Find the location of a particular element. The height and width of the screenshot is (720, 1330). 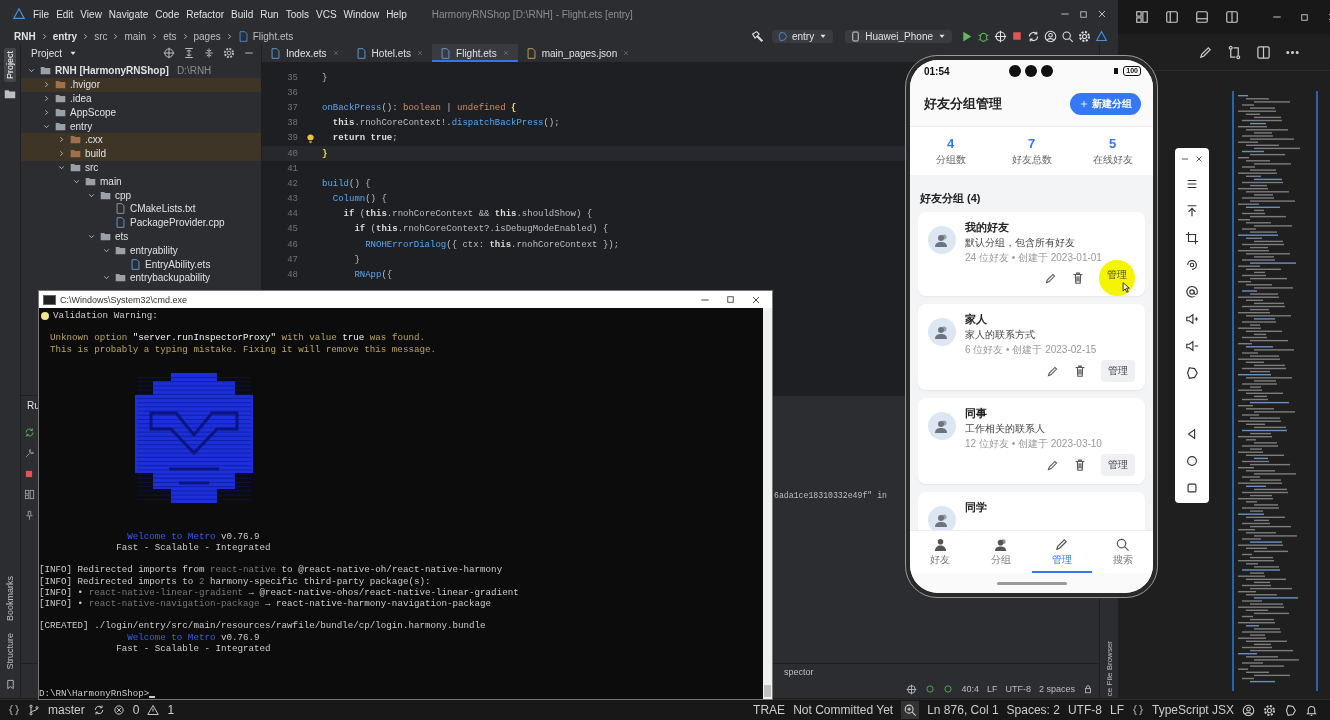

scrollbar is located at coordinates (767, 503).